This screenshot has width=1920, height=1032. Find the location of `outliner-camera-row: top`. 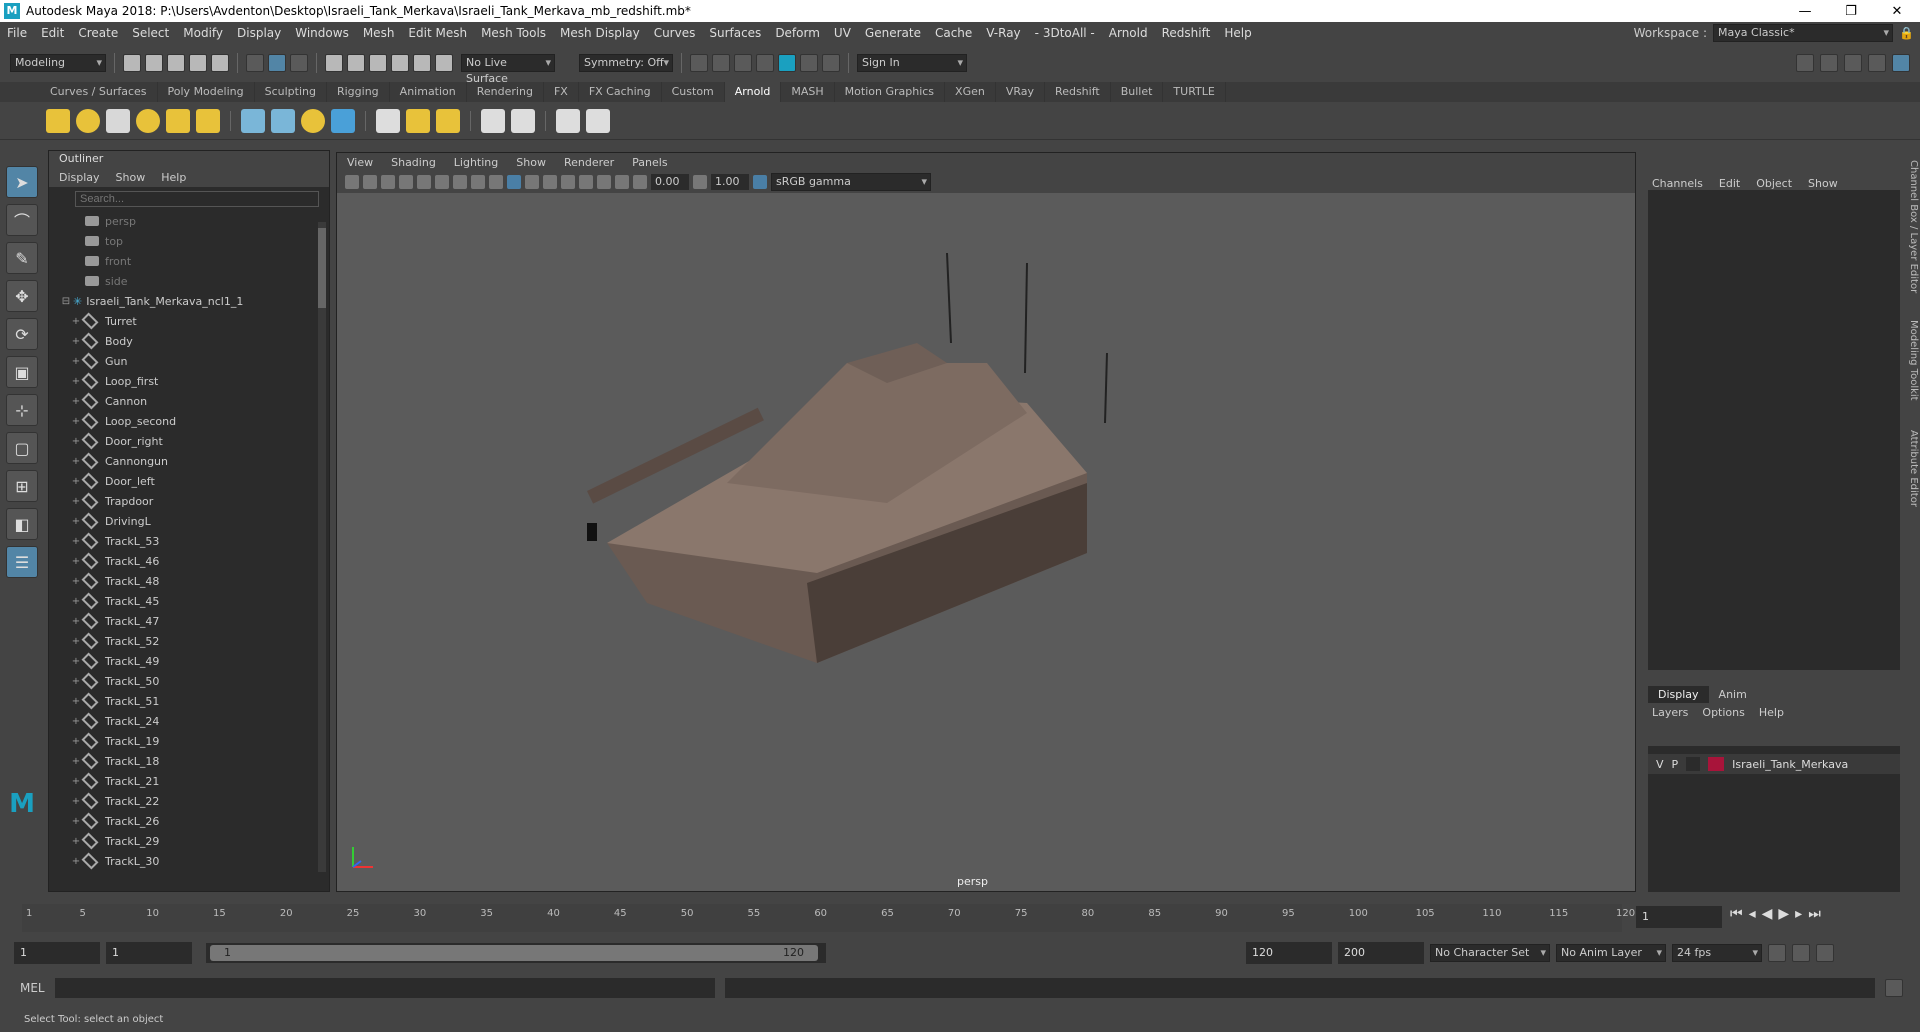

outliner-camera-row: top is located at coordinates (189, 241).